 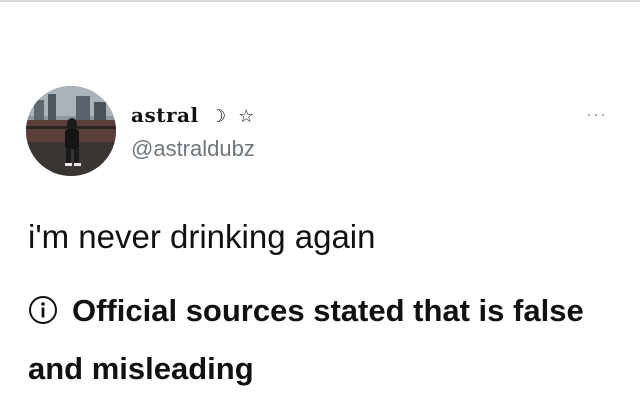 I want to click on user-handle: @astraldubz, so click(x=193, y=149).